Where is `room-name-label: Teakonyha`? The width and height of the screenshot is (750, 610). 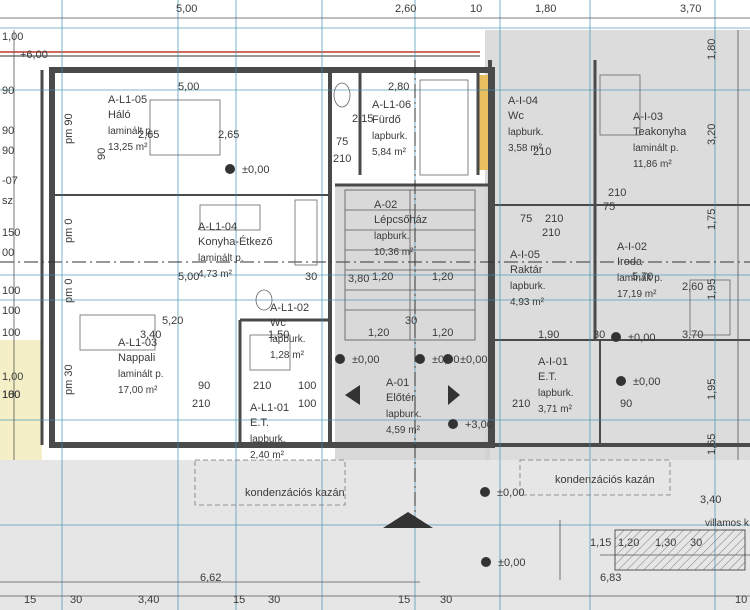
room-name-label: Teakonyha is located at coordinates (660, 132).